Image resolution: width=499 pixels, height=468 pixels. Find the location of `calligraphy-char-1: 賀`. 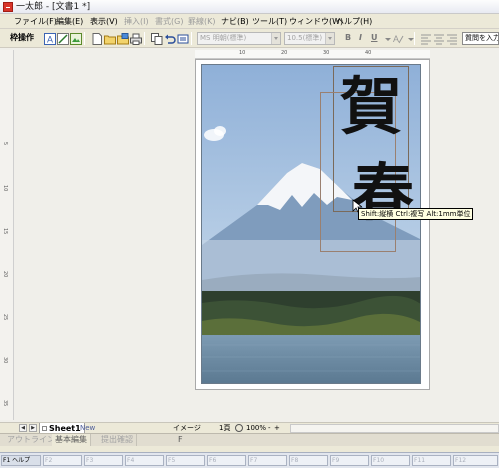

calligraphy-char-1: 賀 is located at coordinates (371, 106).